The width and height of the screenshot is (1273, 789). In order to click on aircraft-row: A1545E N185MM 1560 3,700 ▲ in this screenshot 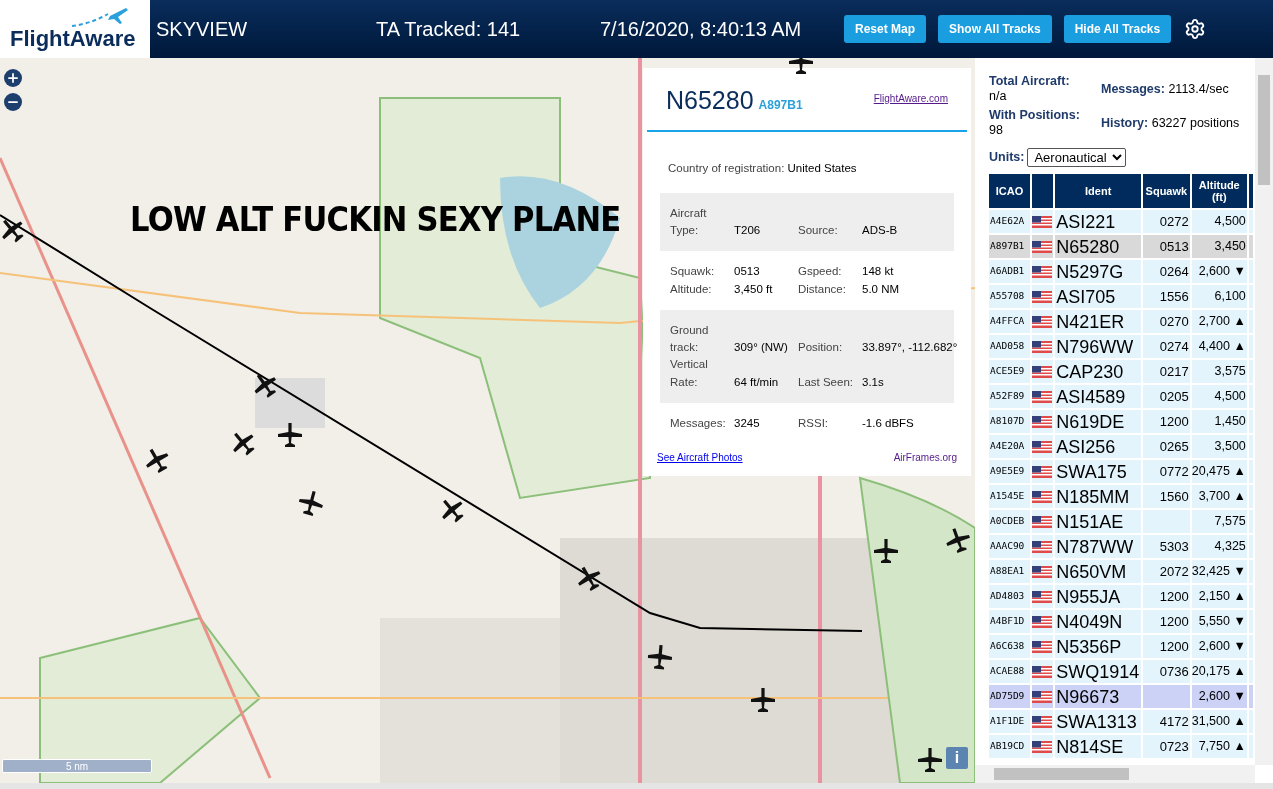, I will do `click(1121, 496)`.